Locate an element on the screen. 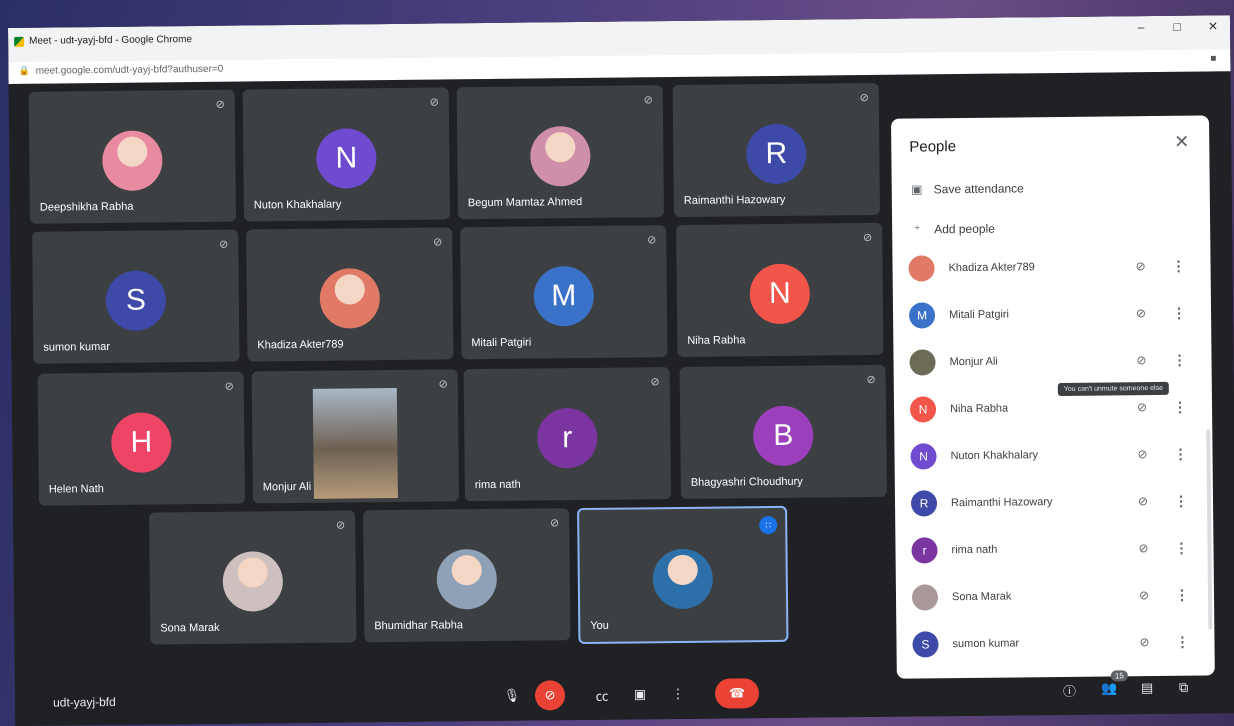  participant-tile: r ⊘ rima nath is located at coordinates (567, 434).